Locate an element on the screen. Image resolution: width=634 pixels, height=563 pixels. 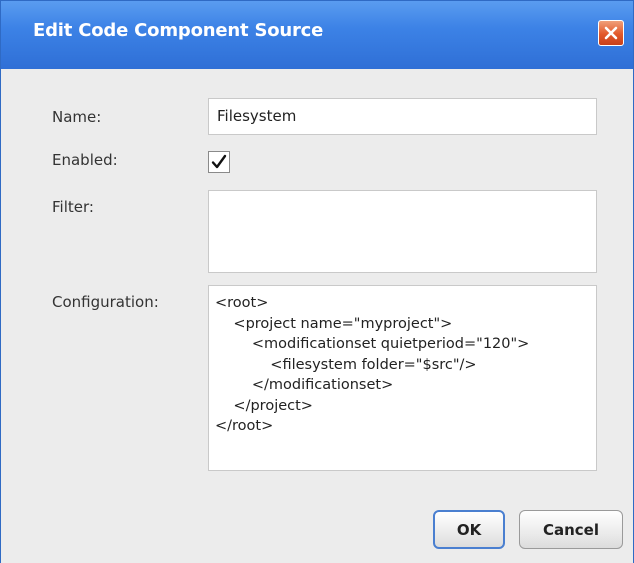
close-icon is located at coordinates (611, 33).